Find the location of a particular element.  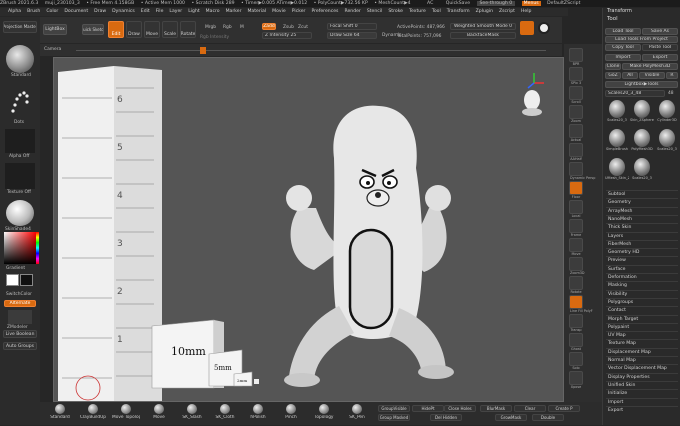

current-tool-slider: Scales20_3_48 is located at coordinates (635, 93).